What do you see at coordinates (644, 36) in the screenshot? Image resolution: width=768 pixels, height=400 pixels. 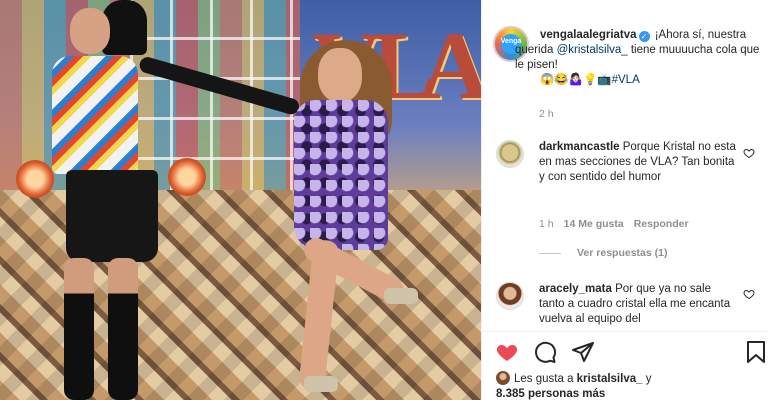 I see `verified-icon: ✓` at bounding box center [644, 36].